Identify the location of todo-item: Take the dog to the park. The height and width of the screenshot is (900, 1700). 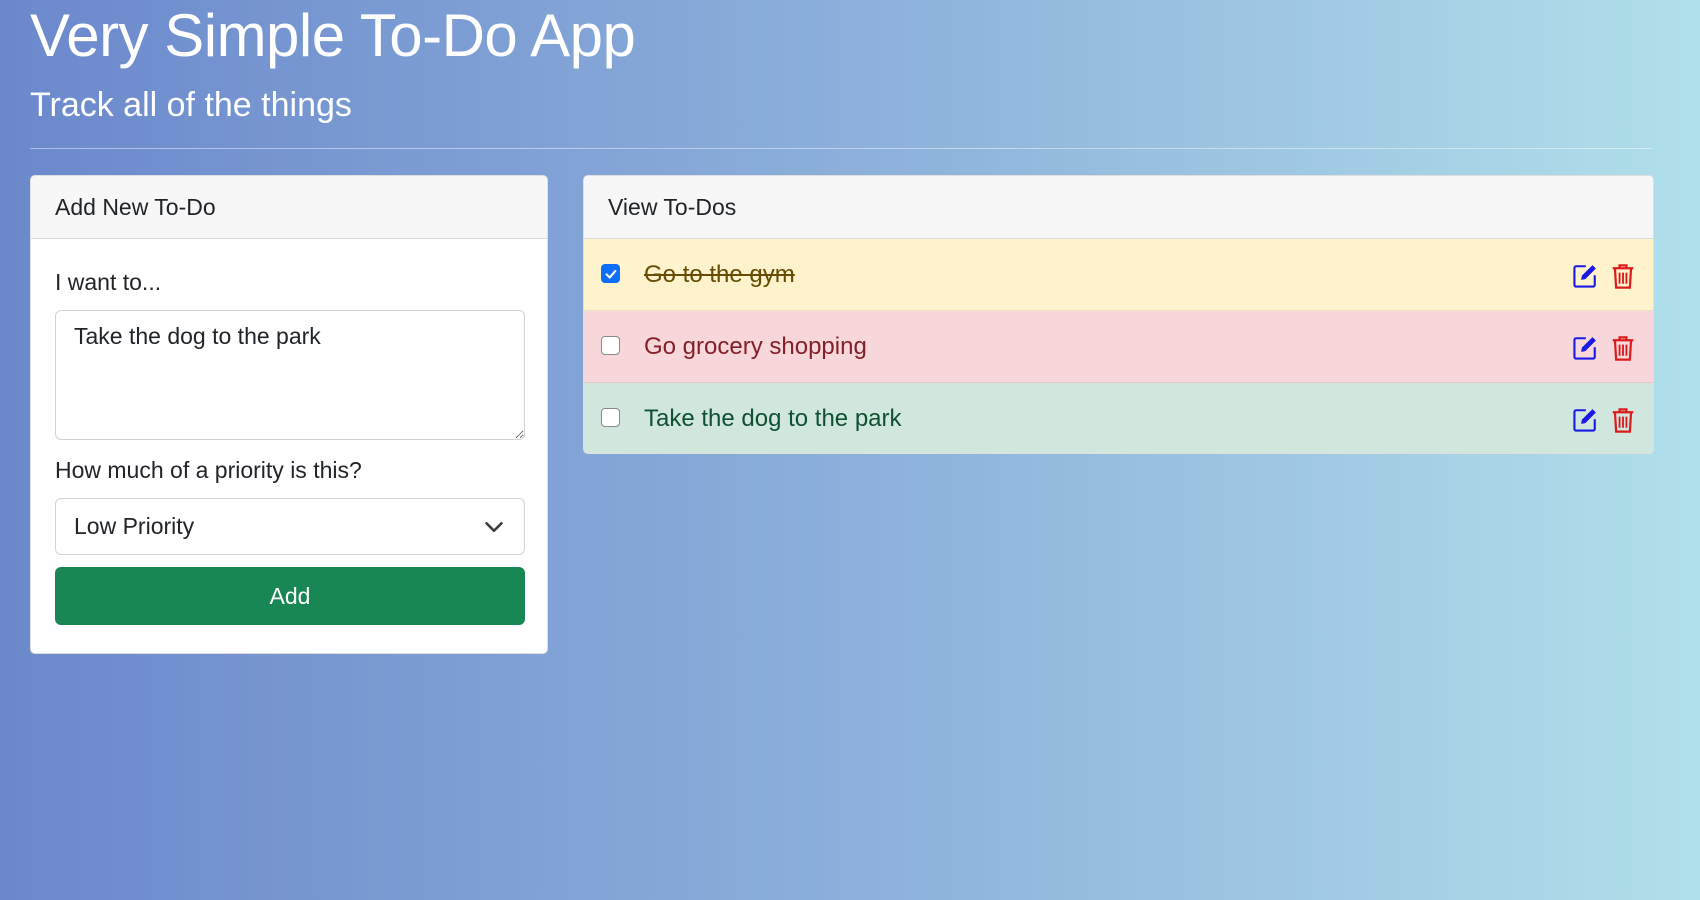
(1118, 418).